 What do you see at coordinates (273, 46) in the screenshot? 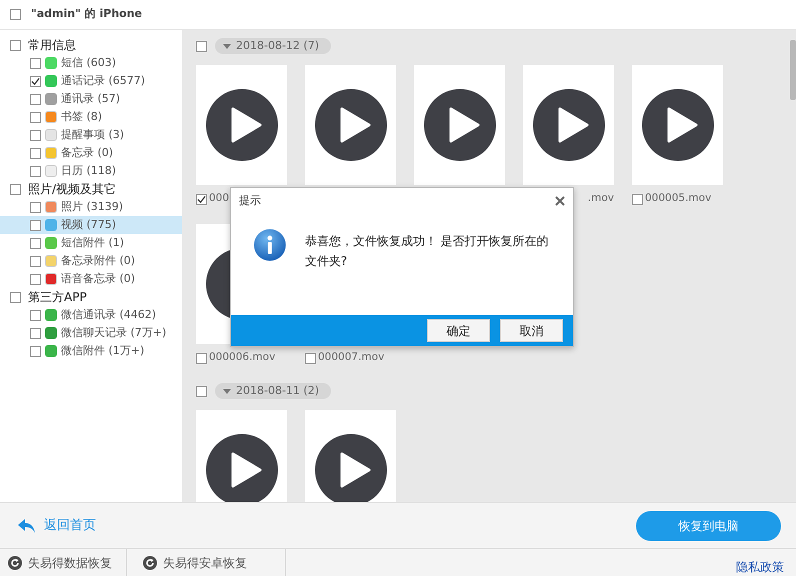
I see `date-group-toggle: 2018-08-12 (7)` at bounding box center [273, 46].